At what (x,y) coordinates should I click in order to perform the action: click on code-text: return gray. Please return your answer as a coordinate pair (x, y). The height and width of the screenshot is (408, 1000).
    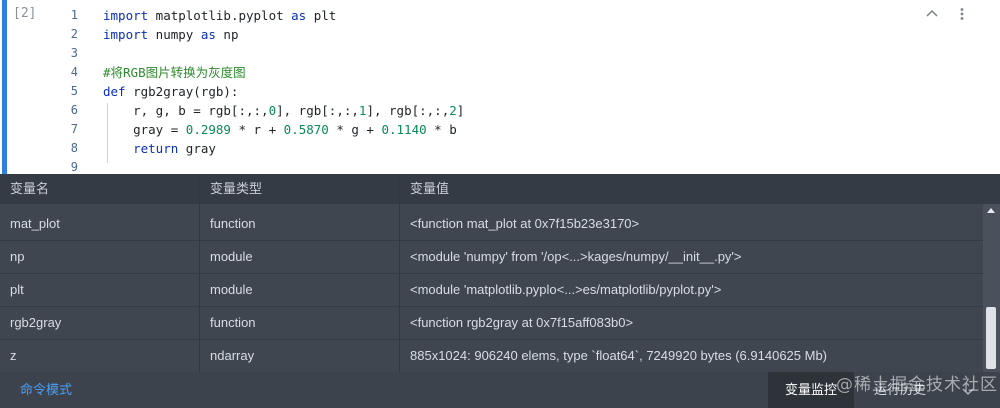
    Looking at the image, I should click on (159, 148).